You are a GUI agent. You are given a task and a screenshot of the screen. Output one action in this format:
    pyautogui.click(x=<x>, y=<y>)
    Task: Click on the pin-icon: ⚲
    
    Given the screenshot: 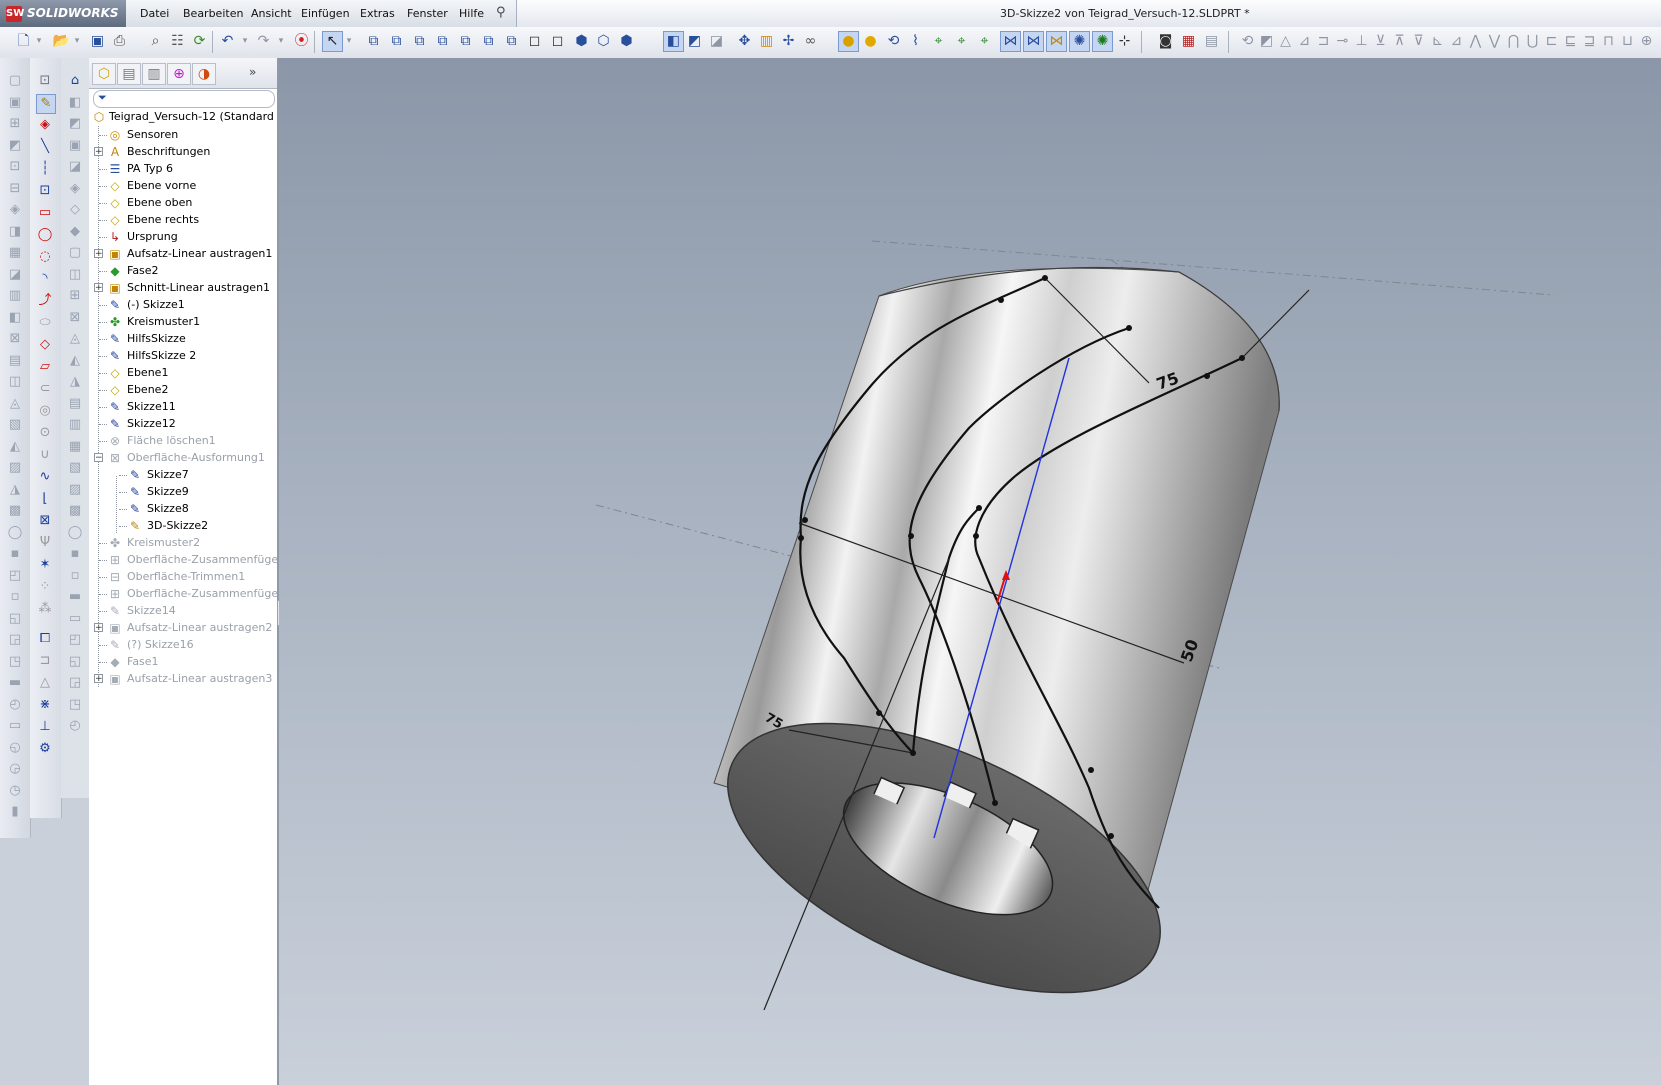 What is the action you would take?
    pyautogui.click(x=501, y=12)
    